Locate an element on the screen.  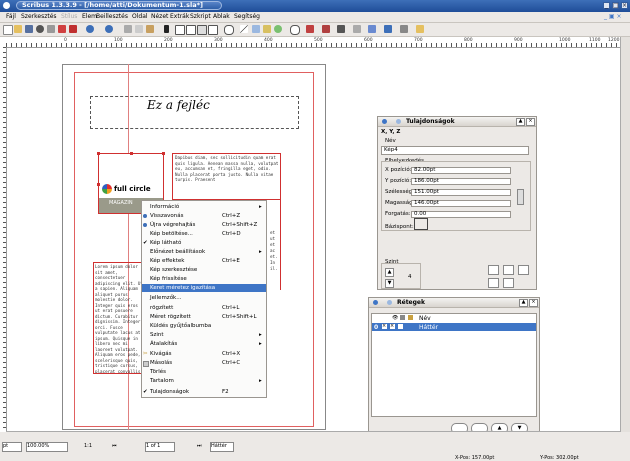
table-icon is located at coordinates (202, 30).